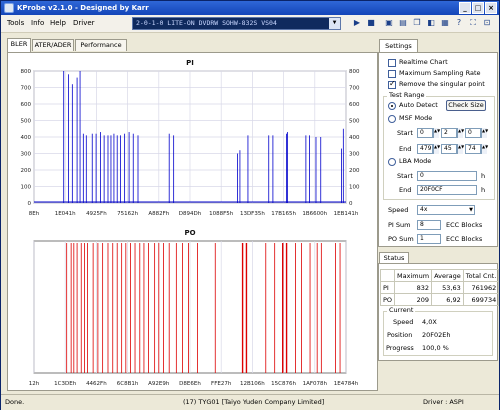  What do you see at coordinates (449, 149) in the screenshot?
I see `msf-end-sec-input: 45` at bounding box center [449, 149].